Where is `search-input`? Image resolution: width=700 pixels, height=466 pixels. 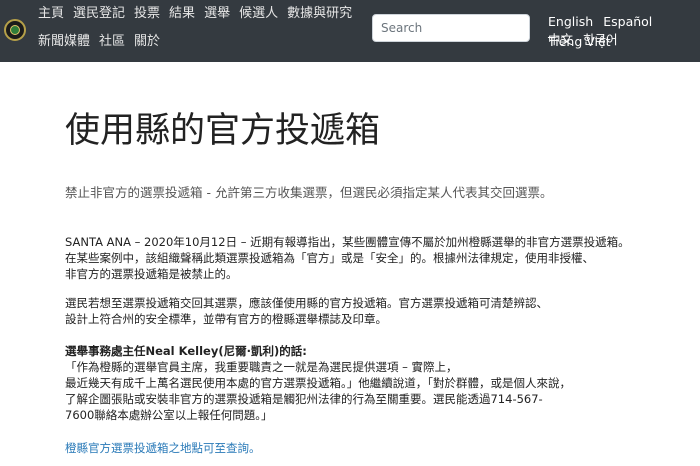
search-input is located at coordinates (451, 28).